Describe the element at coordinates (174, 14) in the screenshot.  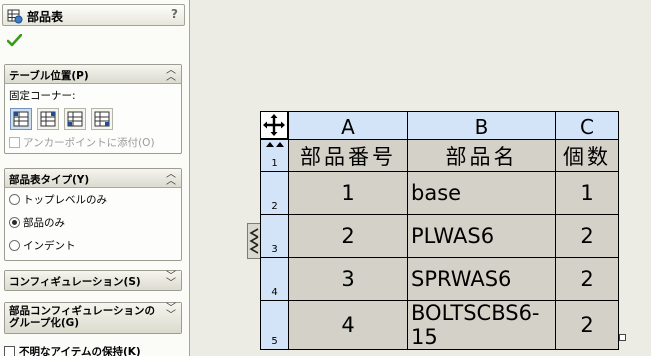
I see `help-icon: ?` at that location.